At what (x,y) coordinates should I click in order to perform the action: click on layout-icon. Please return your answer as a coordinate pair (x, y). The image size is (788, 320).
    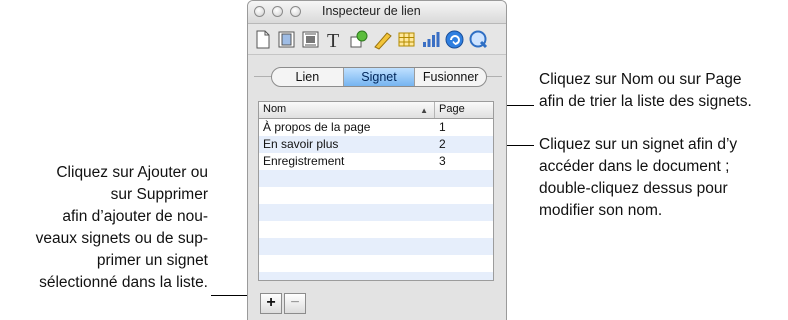
    Looking at the image, I should click on (286, 39).